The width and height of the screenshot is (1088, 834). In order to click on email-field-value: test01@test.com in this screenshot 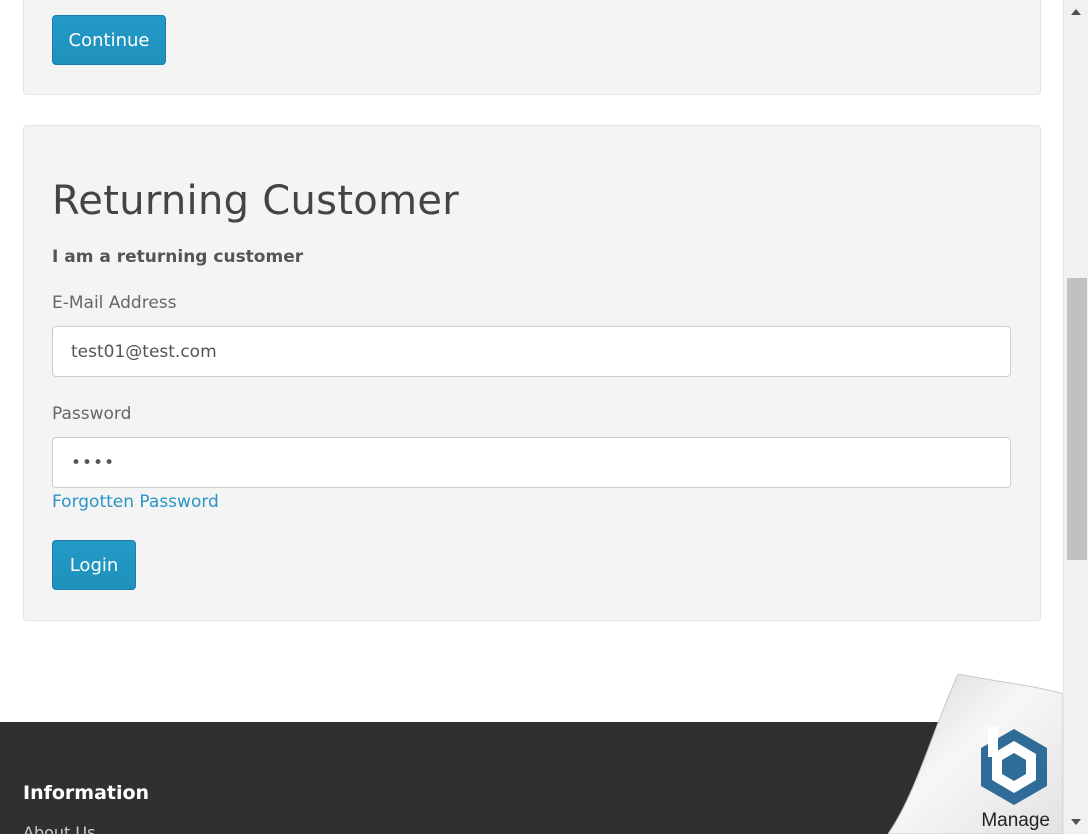, I will do `click(144, 351)`.